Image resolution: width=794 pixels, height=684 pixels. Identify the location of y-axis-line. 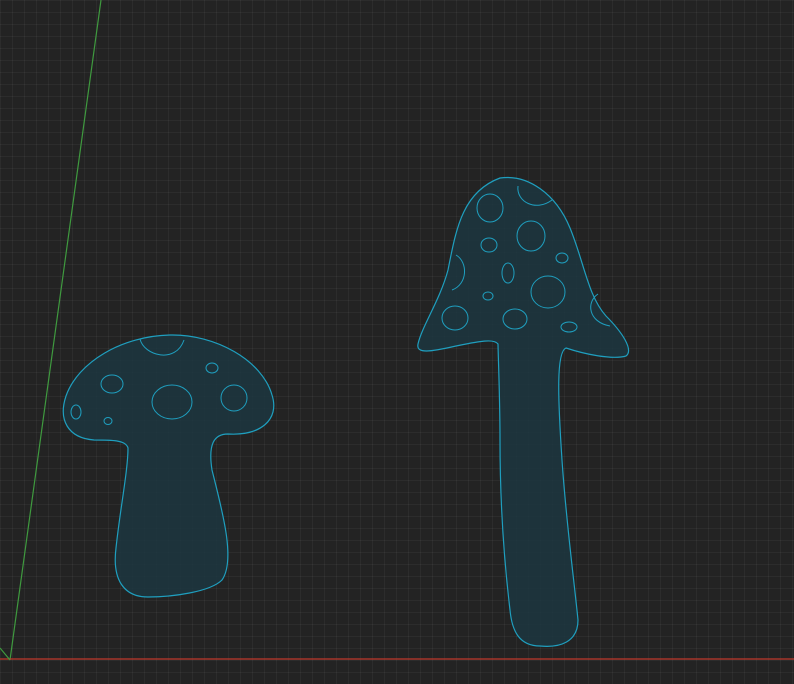
(55, 330).